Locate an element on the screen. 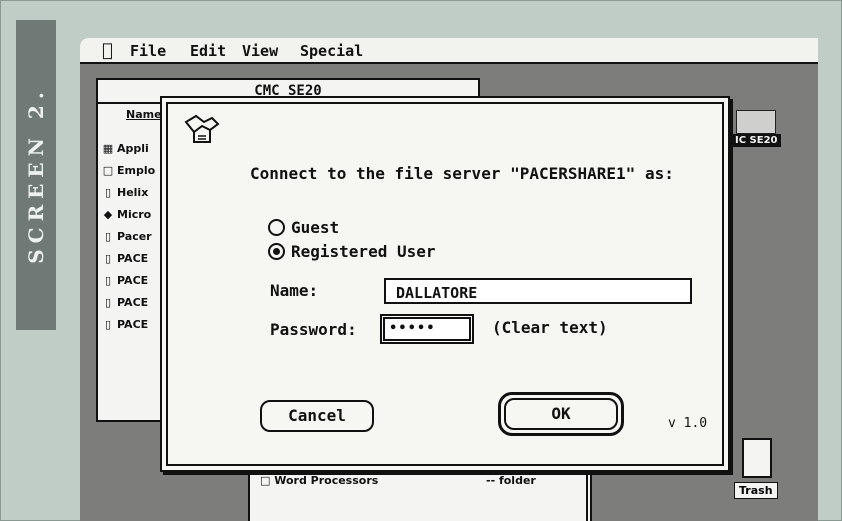  side-label-tab: SCREEN 2. is located at coordinates (36, 175).